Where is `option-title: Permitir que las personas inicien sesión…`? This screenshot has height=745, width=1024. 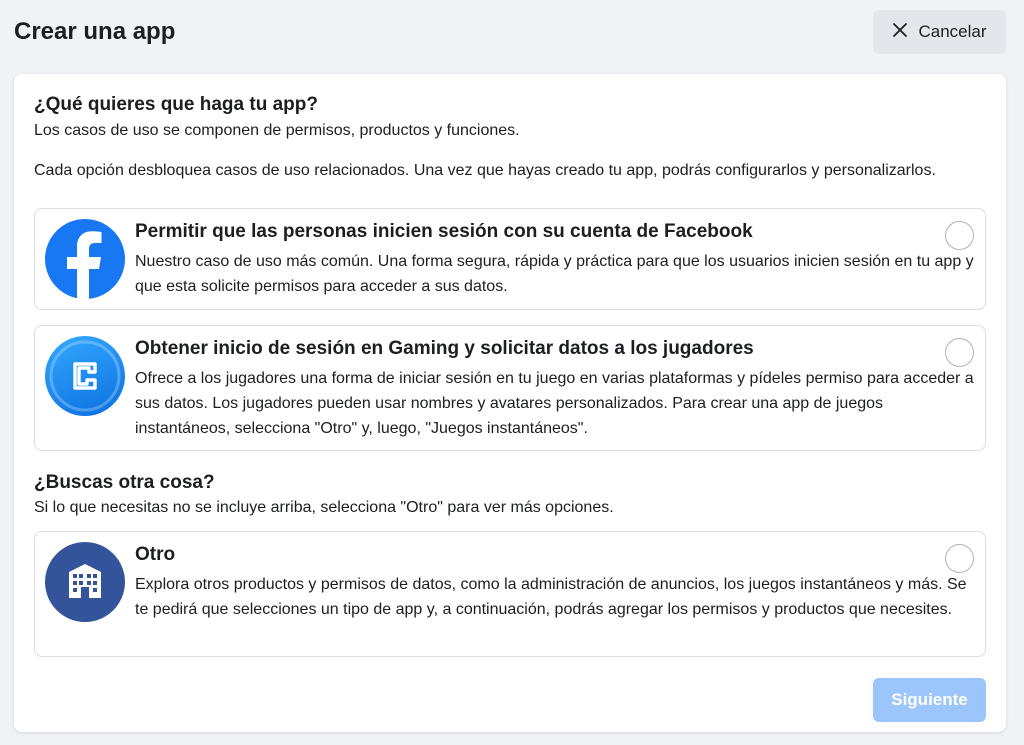
option-title: Permitir que las personas inicien sesión… is located at coordinates (444, 231).